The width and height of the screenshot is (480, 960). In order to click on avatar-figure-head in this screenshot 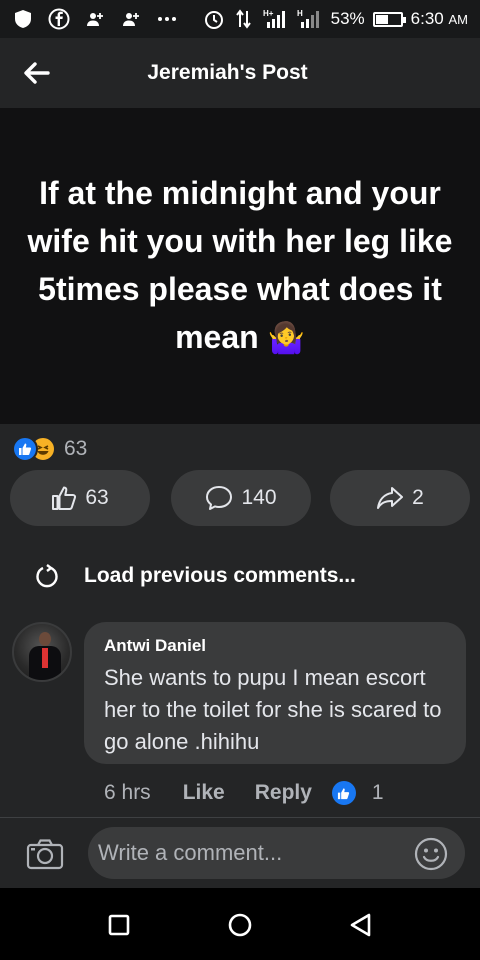, I will do `click(45, 639)`.